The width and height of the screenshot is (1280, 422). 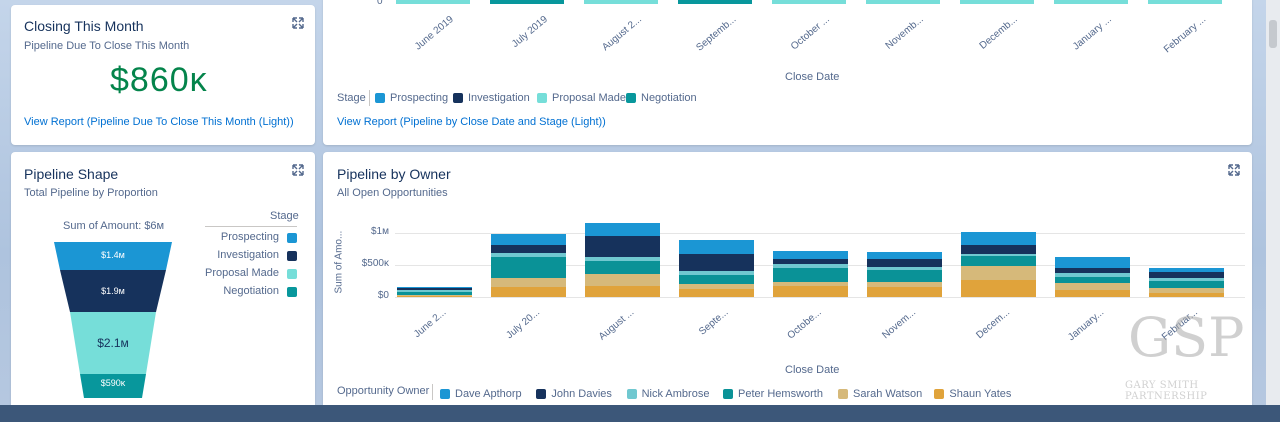 What do you see at coordinates (369, 98) in the screenshot?
I see `legend-separator` at bounding box center [369, 98].